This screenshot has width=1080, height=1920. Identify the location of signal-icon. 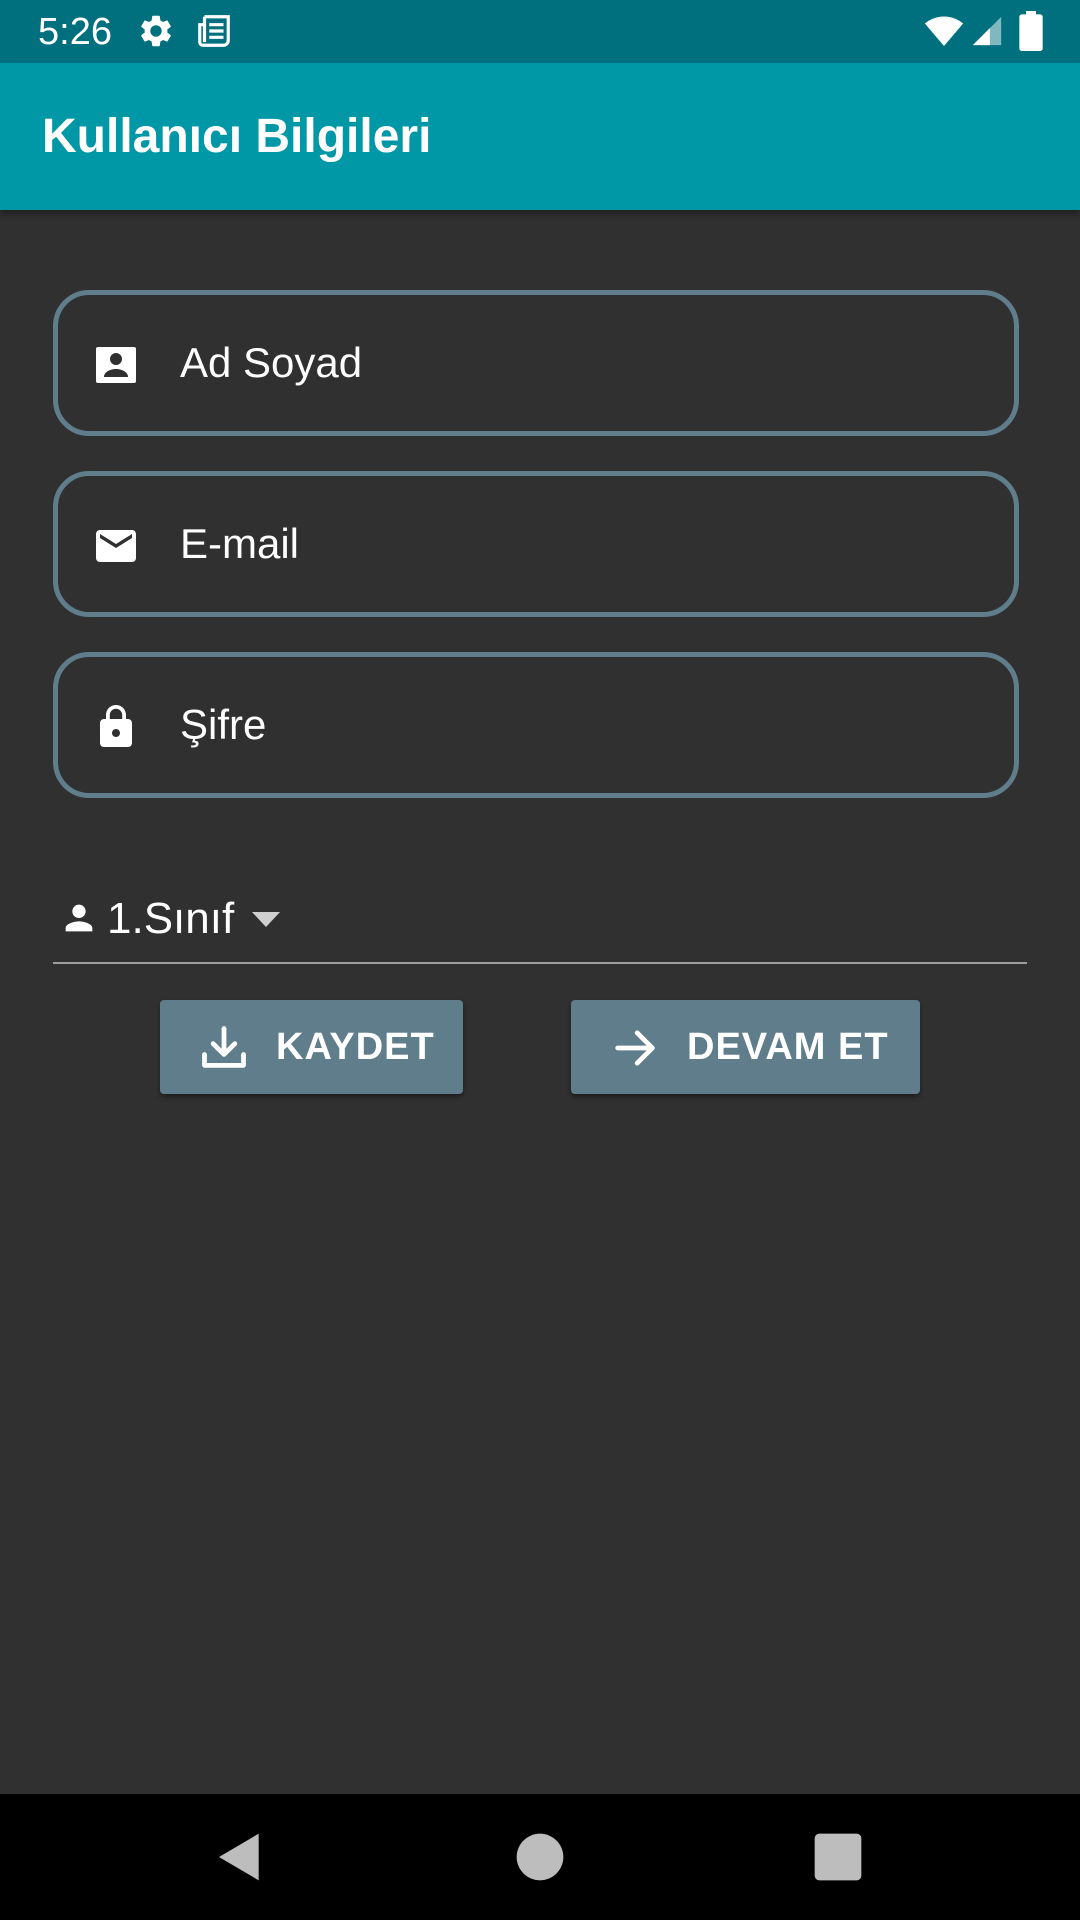
(987, 31).